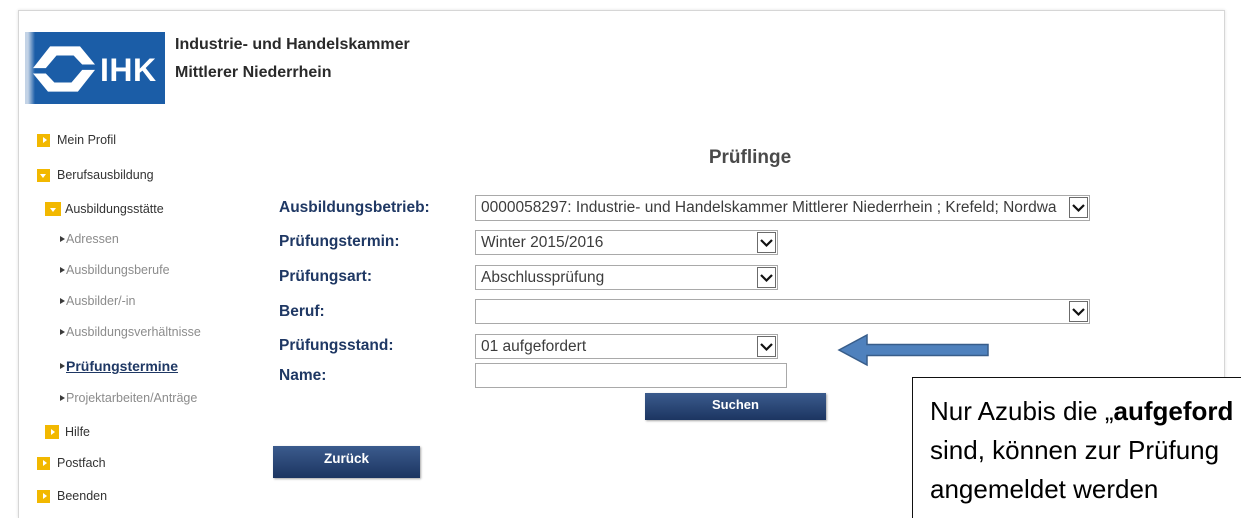  Describe the element at coordinates (534, 346) in the screenshot. I see `pruefungsstand-value: 01 aufgefordert` at that location.